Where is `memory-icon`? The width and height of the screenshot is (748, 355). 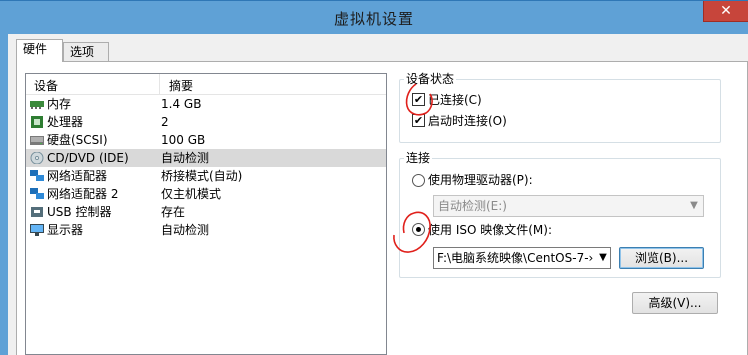 memory-icon is located at coordinates (37, 105).